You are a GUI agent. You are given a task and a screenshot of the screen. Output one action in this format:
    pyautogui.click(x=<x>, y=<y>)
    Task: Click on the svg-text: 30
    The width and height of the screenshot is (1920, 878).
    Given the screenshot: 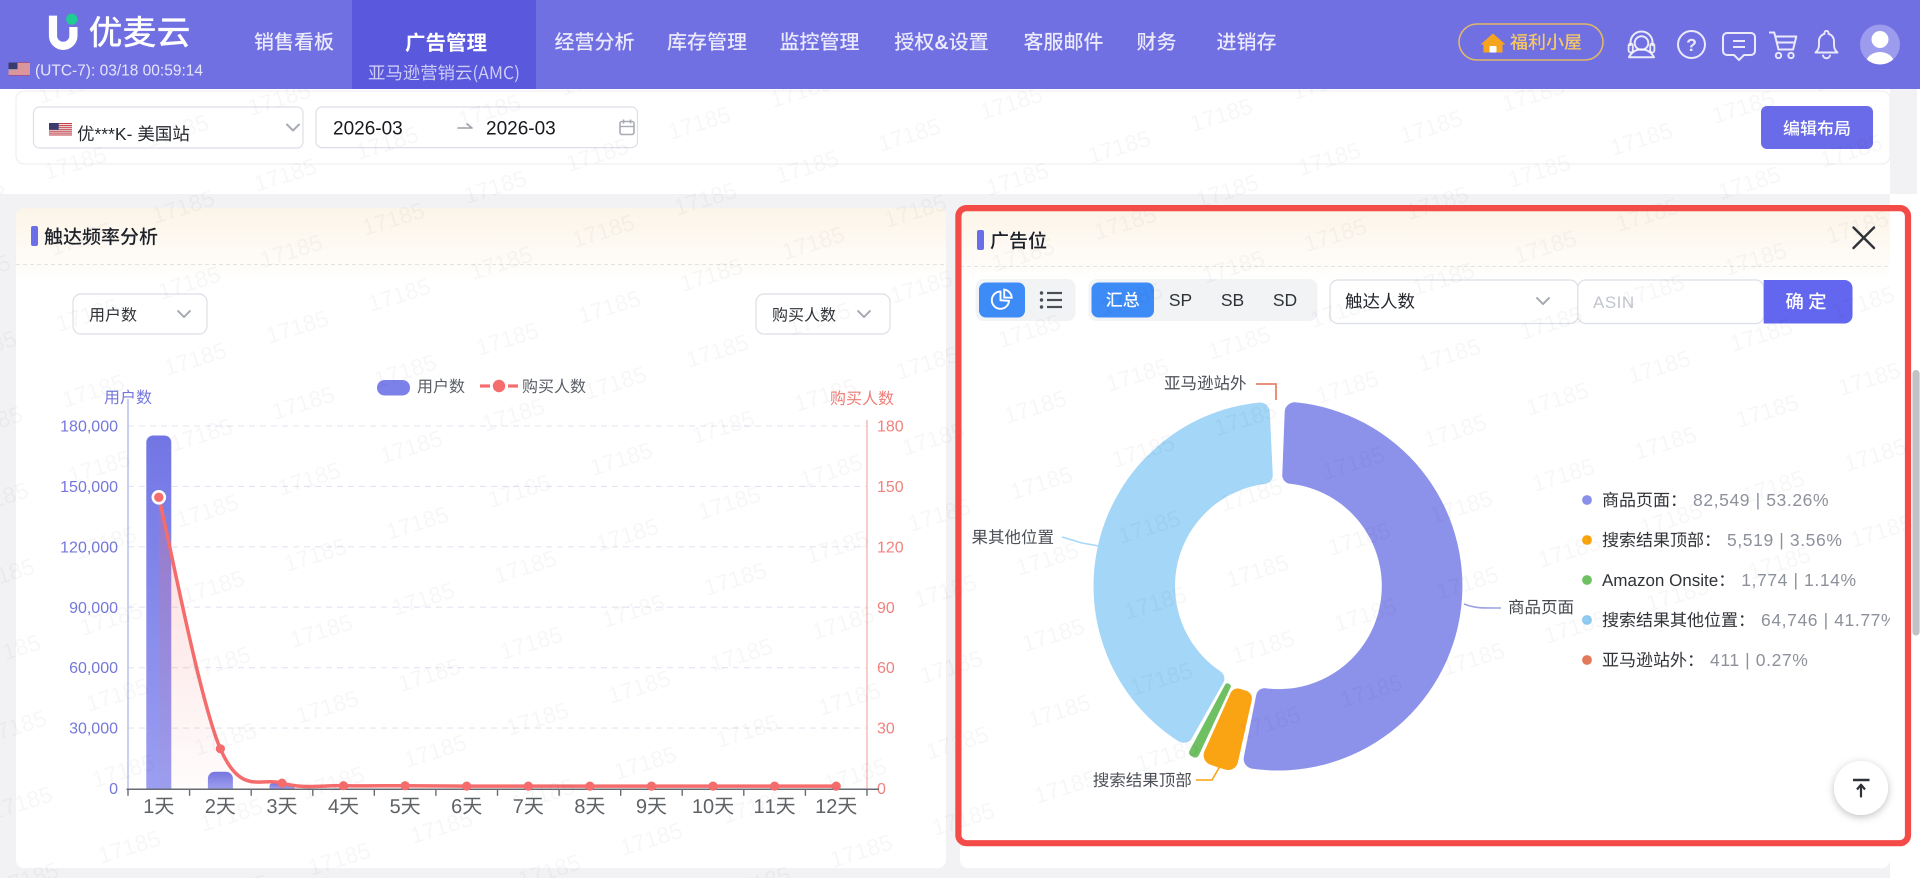 What is the action you would take?
    pyautogui.click(x=886, y=729)
    